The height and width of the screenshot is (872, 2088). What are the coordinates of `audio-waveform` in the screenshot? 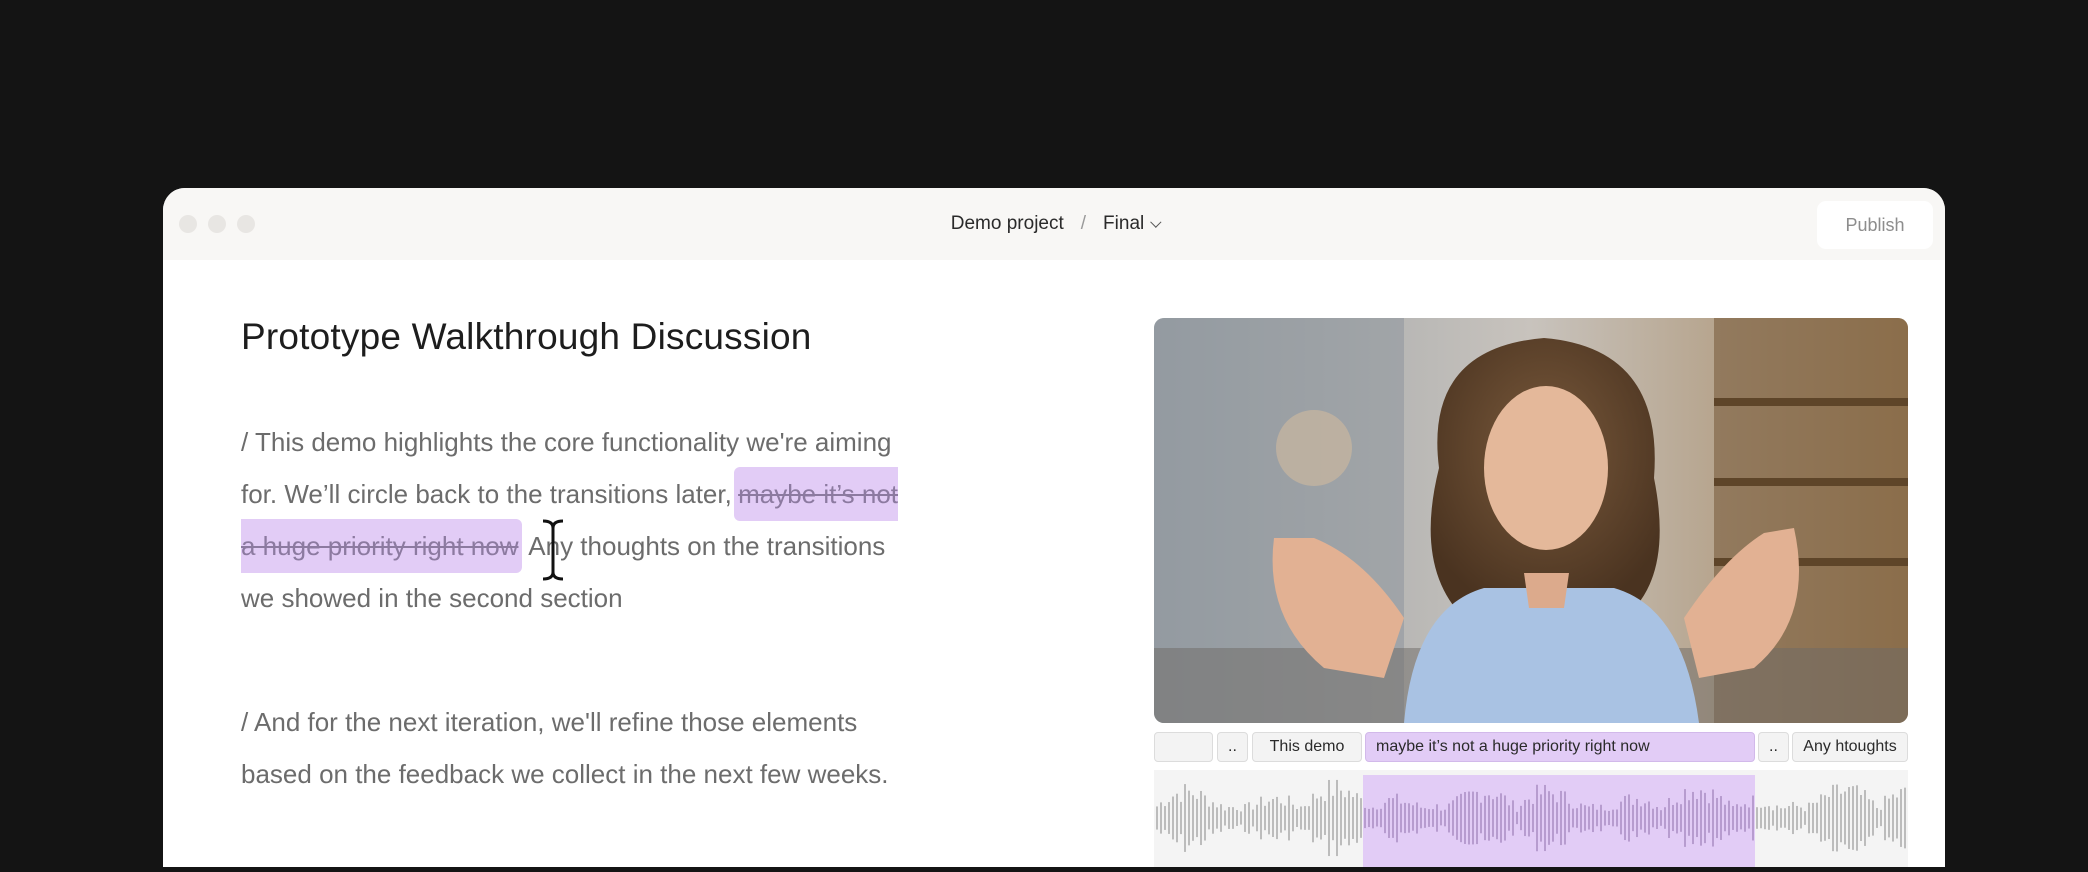 It's located at (1531, 818).